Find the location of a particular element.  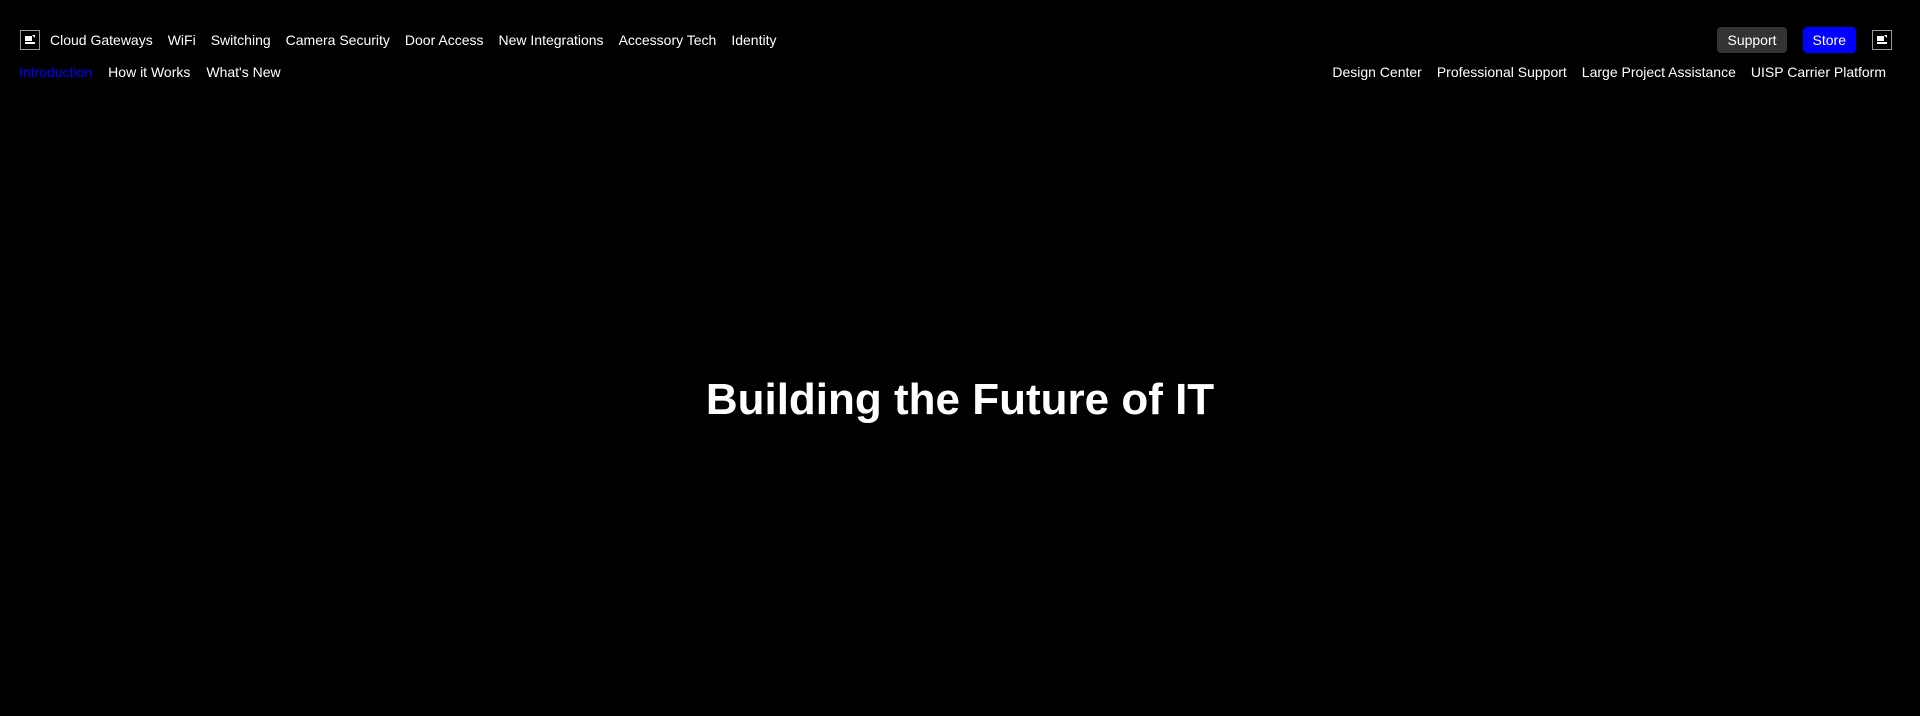

subnav-whats-new: What's New is located at coordinates (243, 72).